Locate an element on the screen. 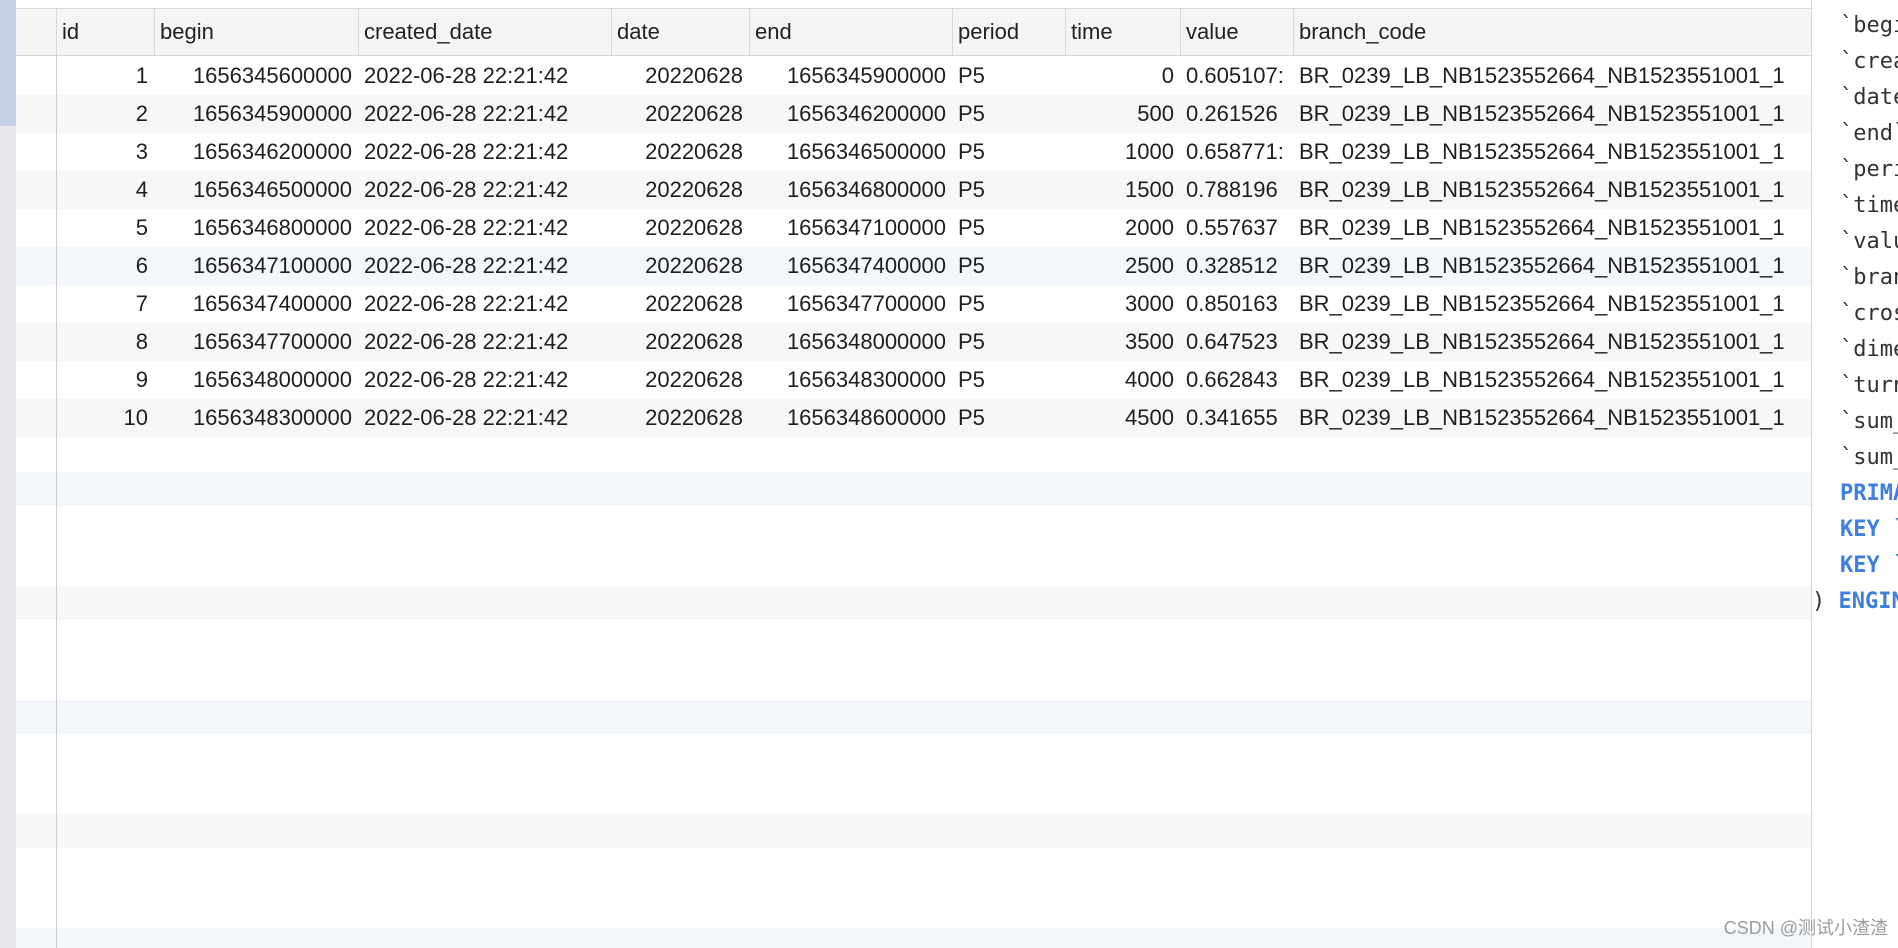 The image size is (1898, 948). cell-id: 8 is located at coordinates (105, 342).